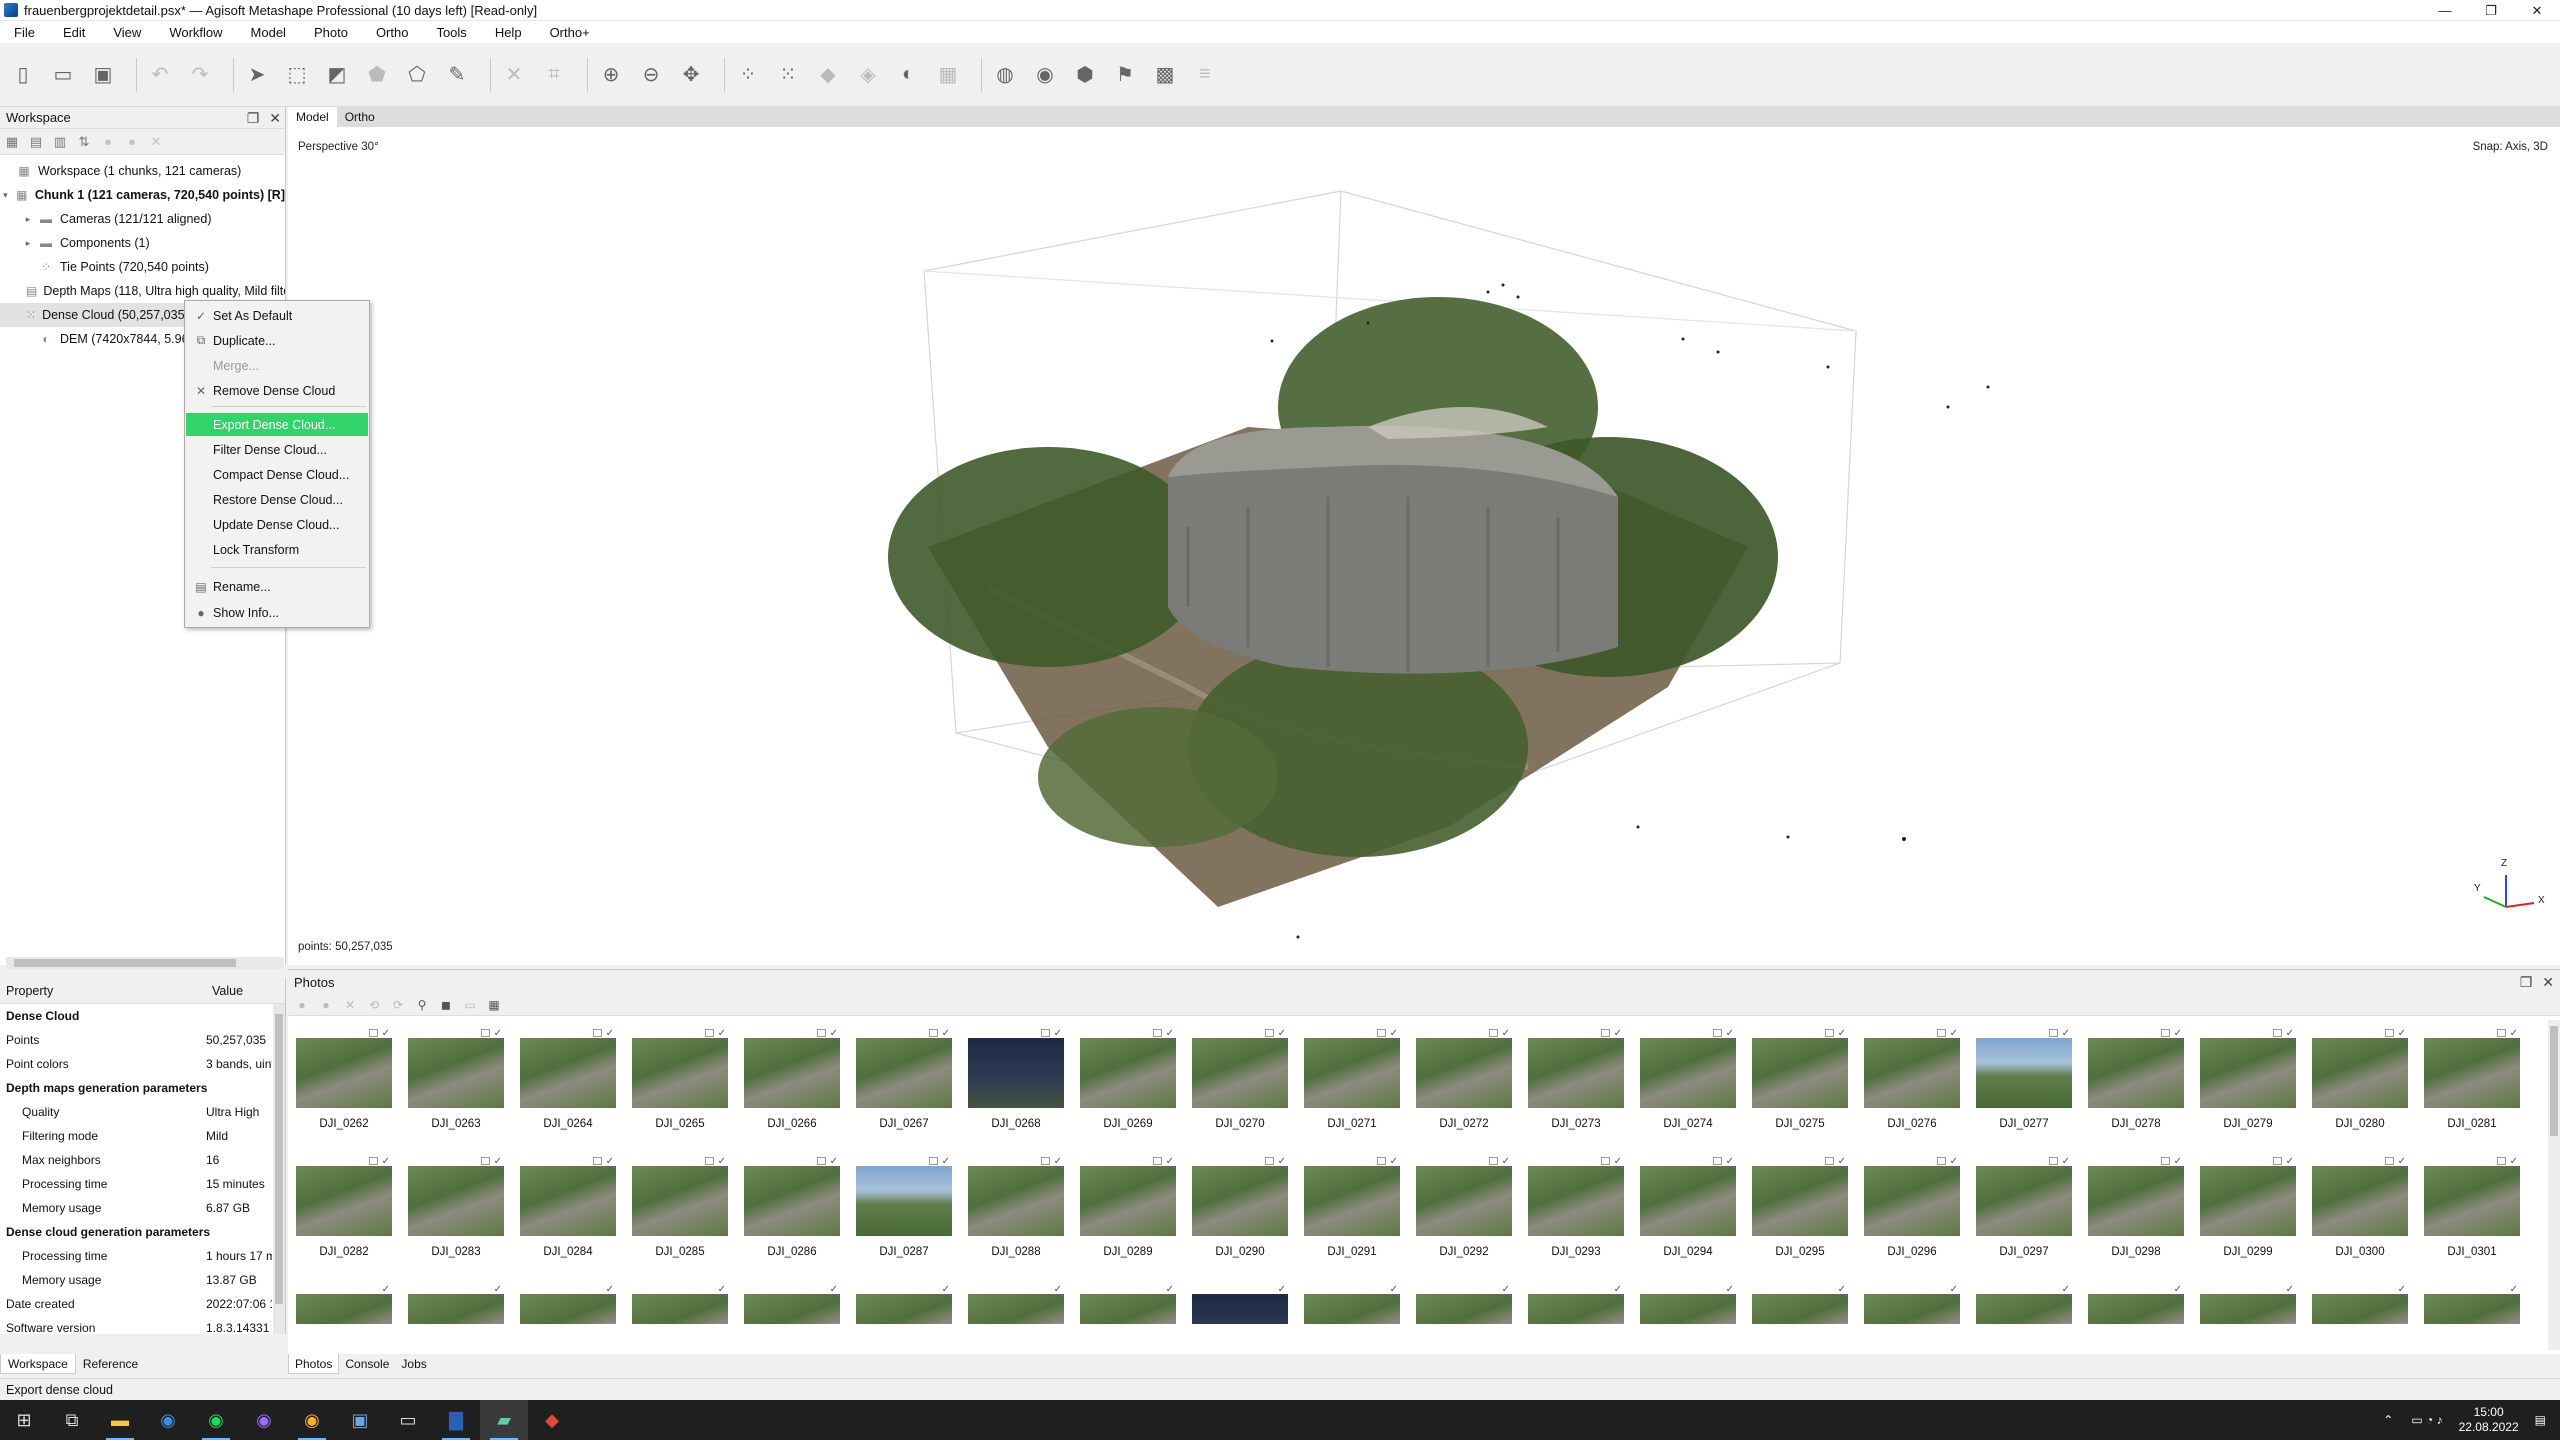 This screenshot has height=1440, width=2560. What do you see at coordinates (38, 1364) in the screenshot?
I see `tab-workspace: Workspace` at bounding box center [38, 1364].